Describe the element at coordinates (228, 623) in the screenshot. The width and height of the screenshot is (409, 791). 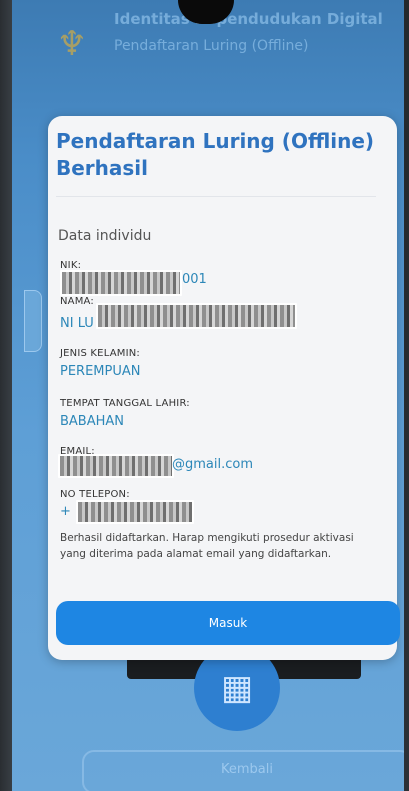
I see `masuk-button: Masuk` at that location.